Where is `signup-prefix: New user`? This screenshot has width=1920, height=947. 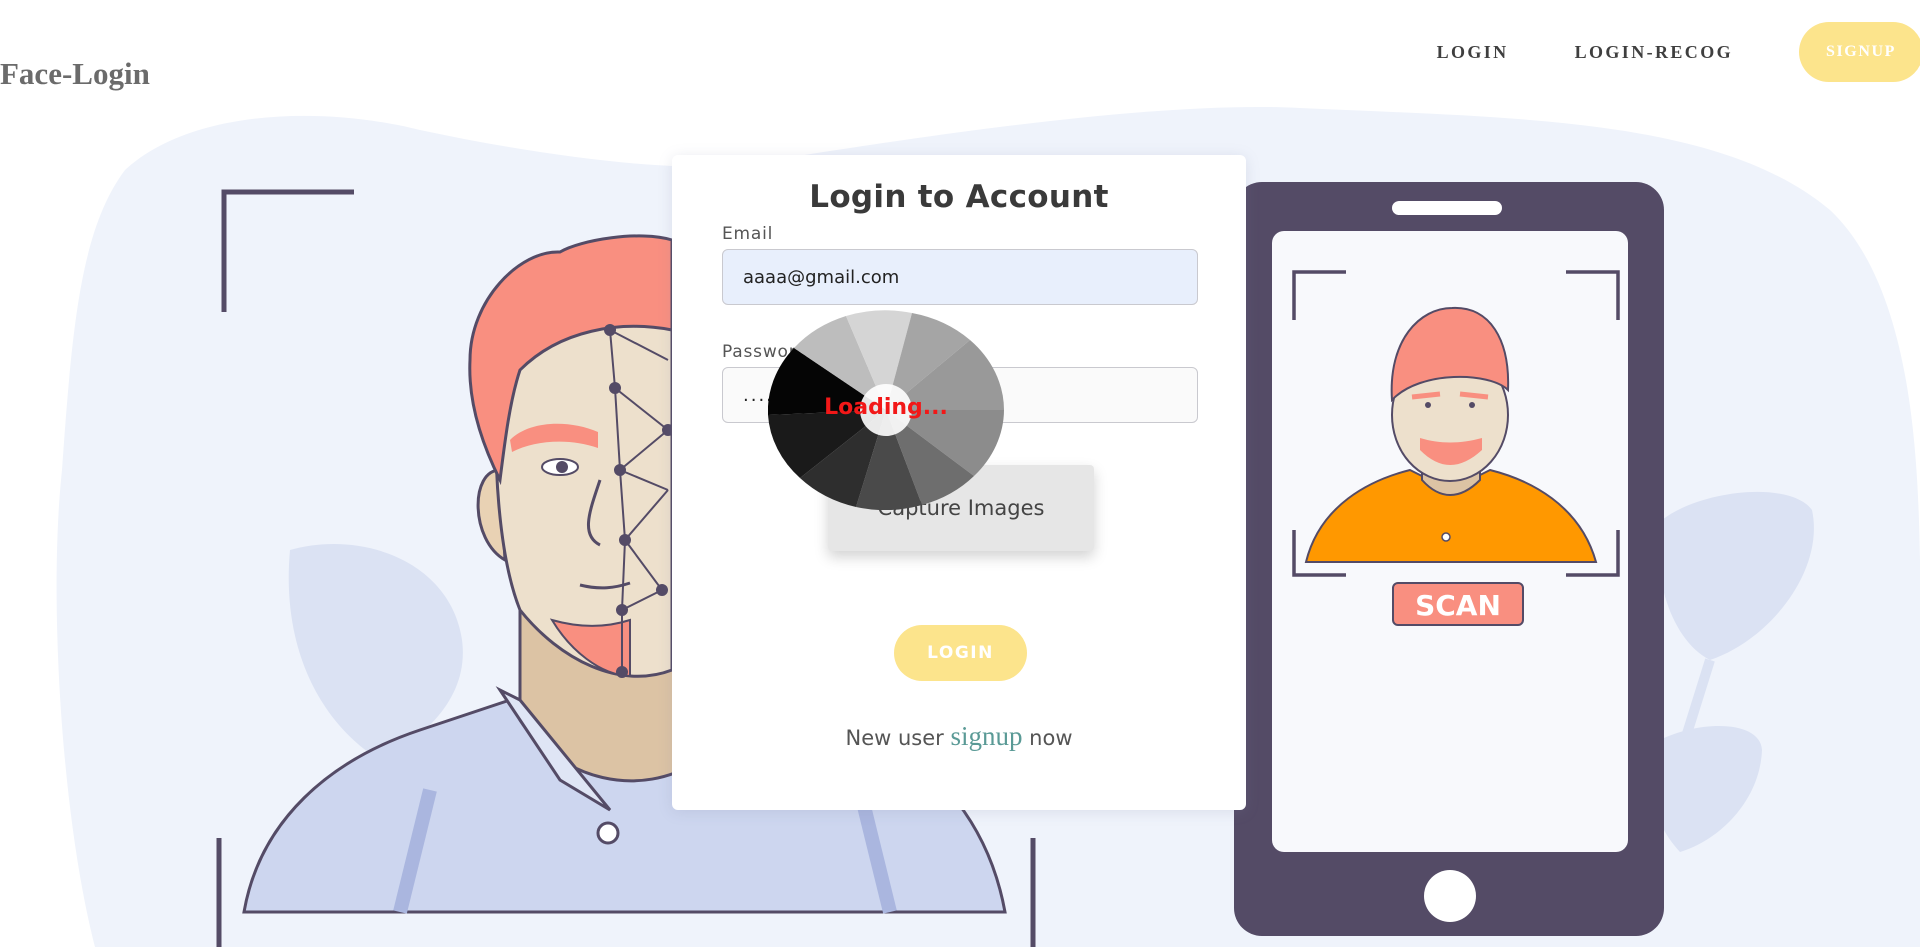 signup-prefix: New user is located at coordinates (894, 738).